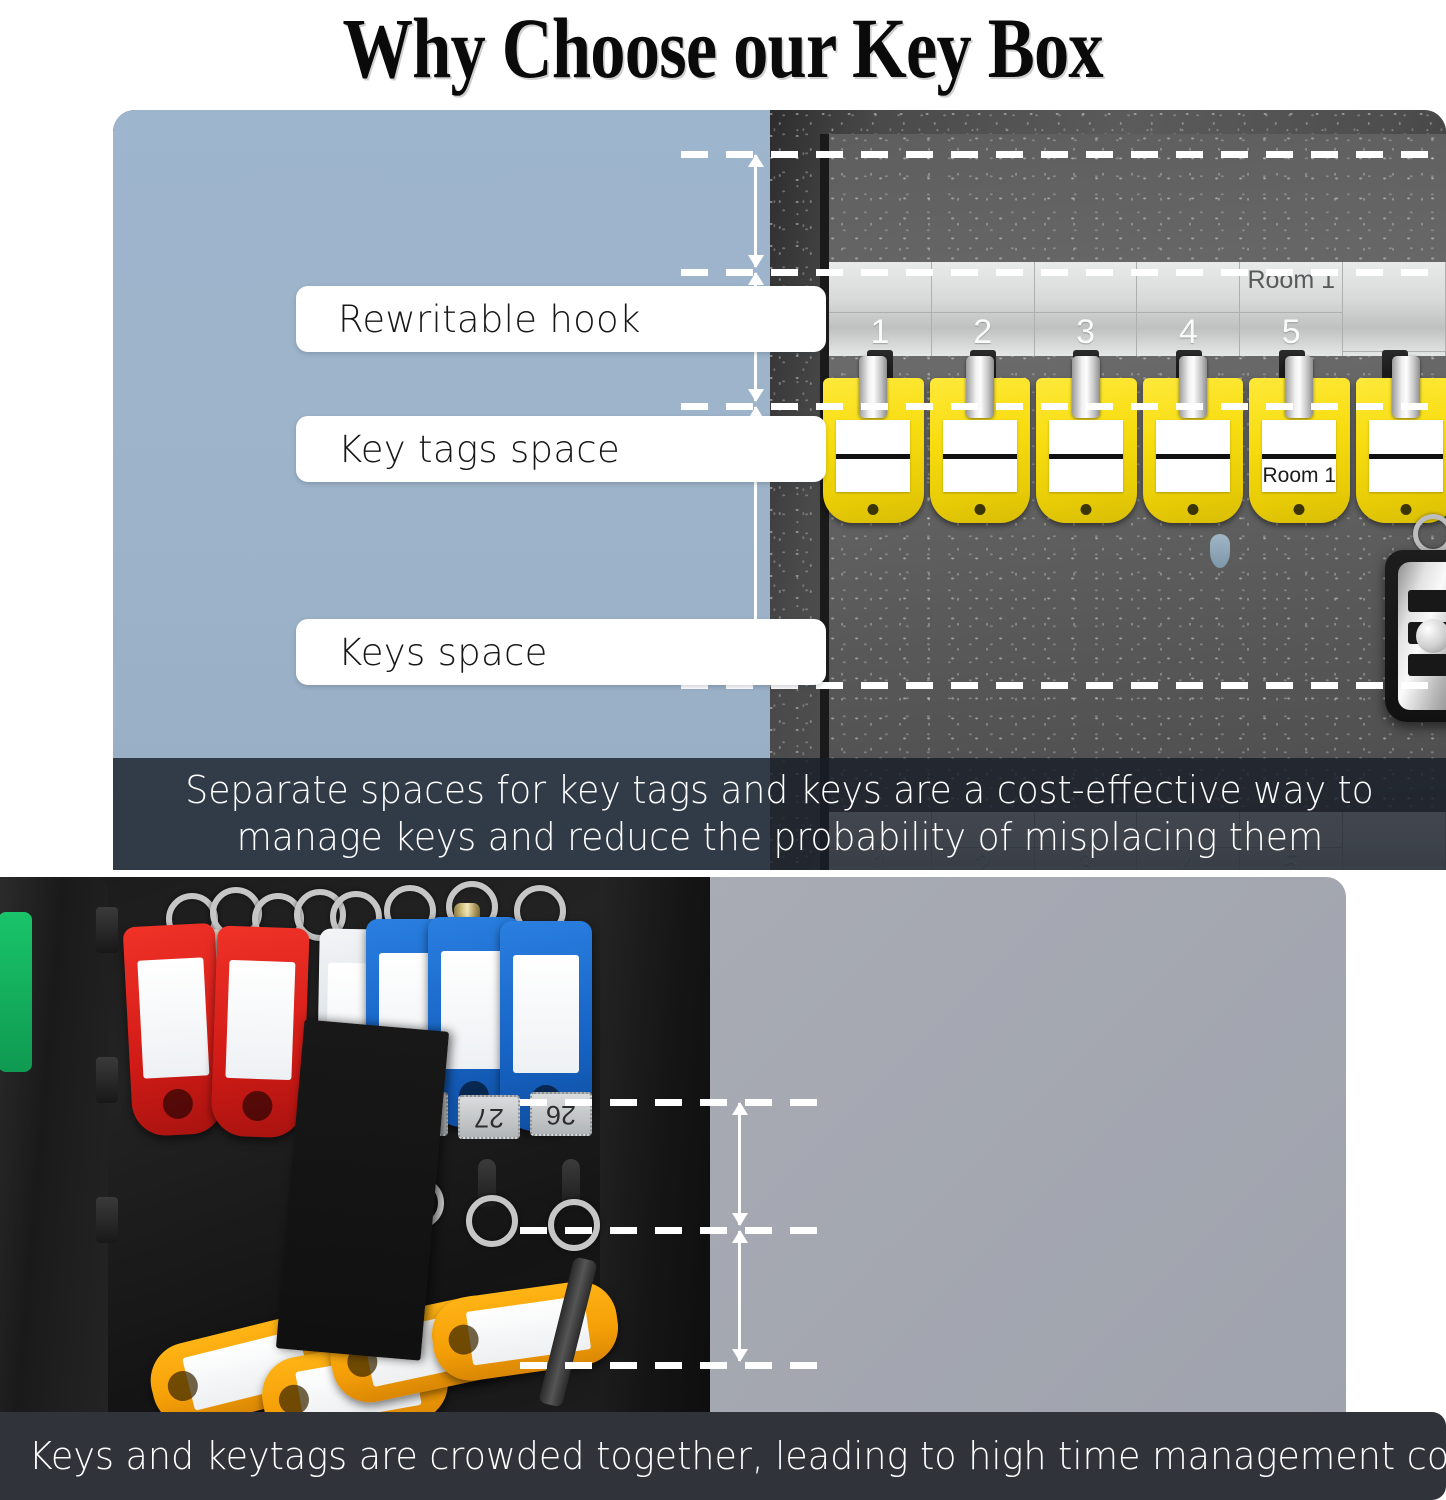 This screenshot has width=1446, height=1500. What do you see at coordinates (880, 309) in the screenshot?
I see `slot-cell: 1` at bounding box center [880, 309].